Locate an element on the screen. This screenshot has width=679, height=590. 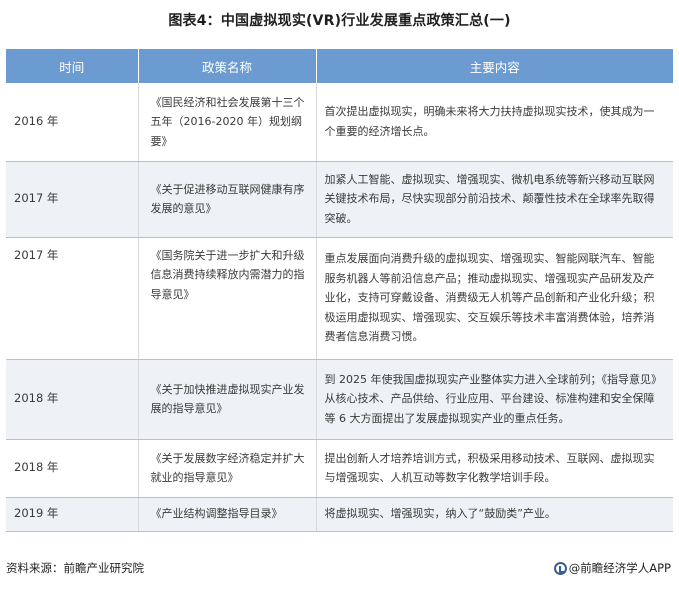
cell-year: 2019 年 is located at coordinates (72, 514).